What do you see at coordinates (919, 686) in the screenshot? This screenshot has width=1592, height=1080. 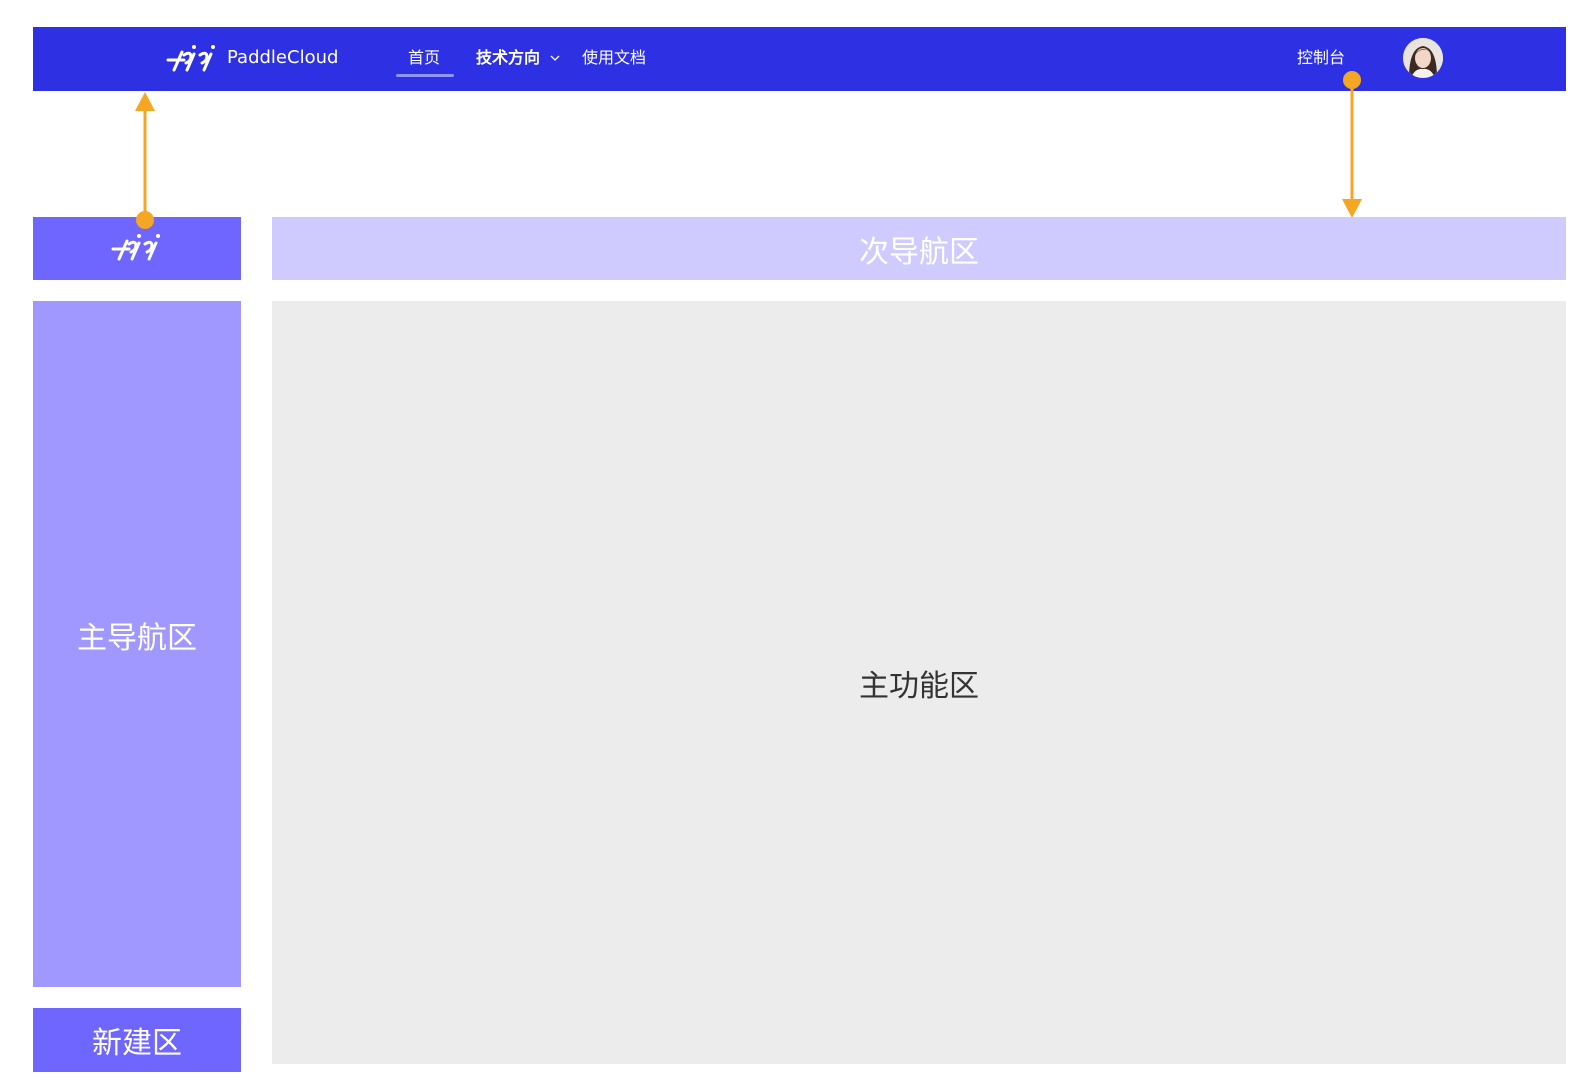 I see `main-function-label: 主功能区` at bounding box center [919, 686].